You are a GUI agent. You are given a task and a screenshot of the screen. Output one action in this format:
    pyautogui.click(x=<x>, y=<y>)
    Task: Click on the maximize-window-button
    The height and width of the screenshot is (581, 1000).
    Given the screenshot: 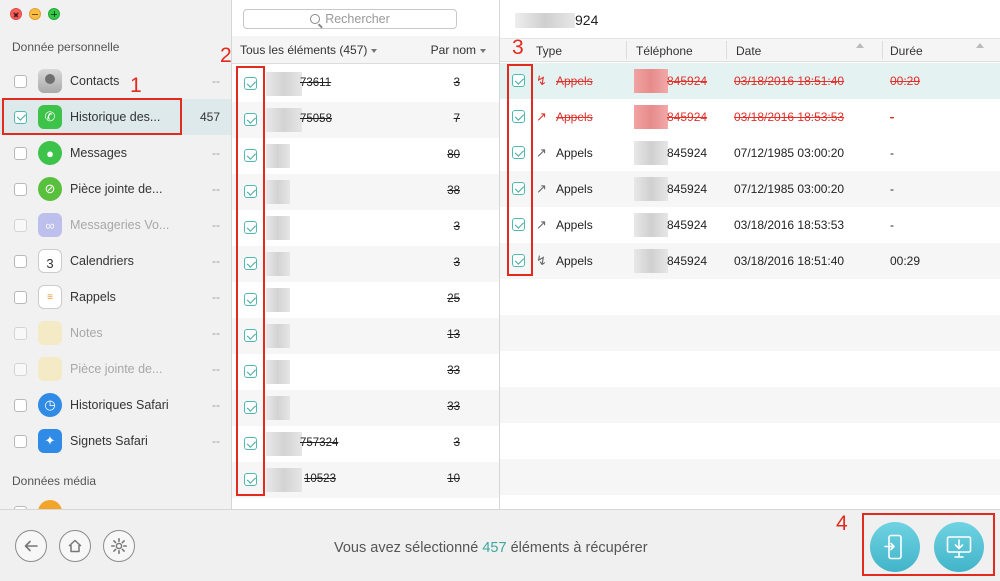 What is the action you would take?
    pyautogui.click(x=54, y=14)
    